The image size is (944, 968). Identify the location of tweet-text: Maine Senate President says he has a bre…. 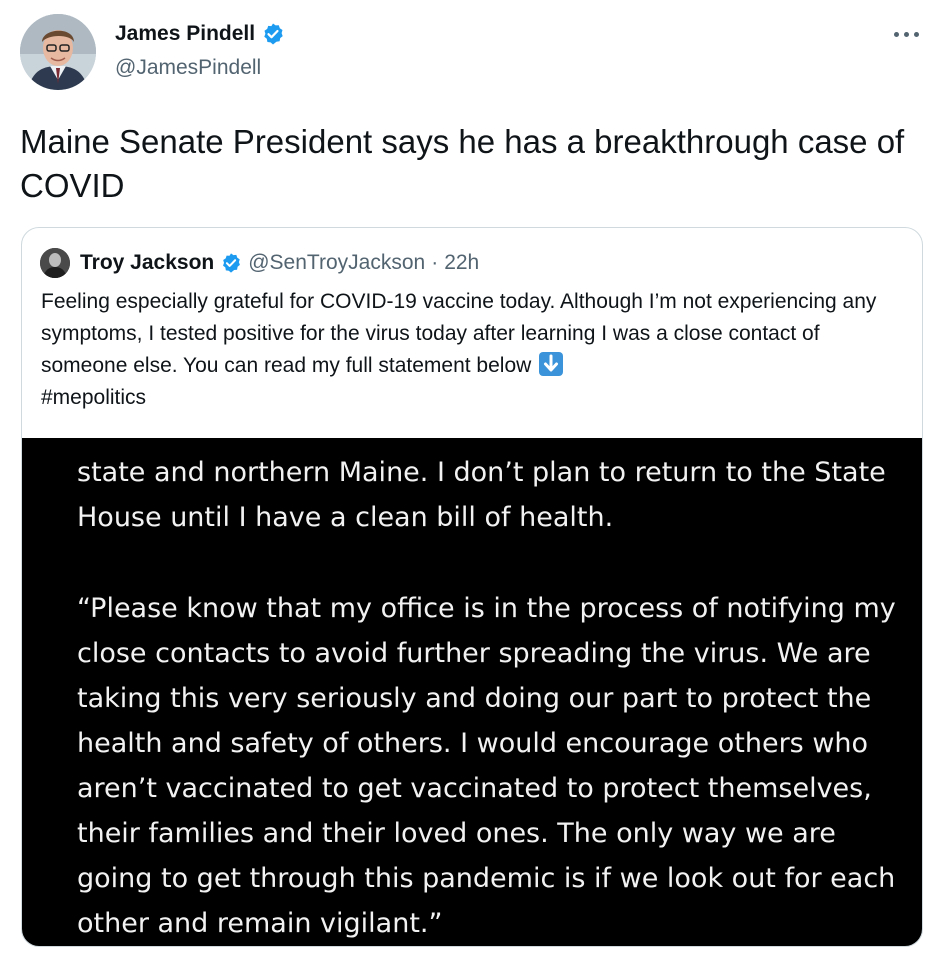
(462, 163).